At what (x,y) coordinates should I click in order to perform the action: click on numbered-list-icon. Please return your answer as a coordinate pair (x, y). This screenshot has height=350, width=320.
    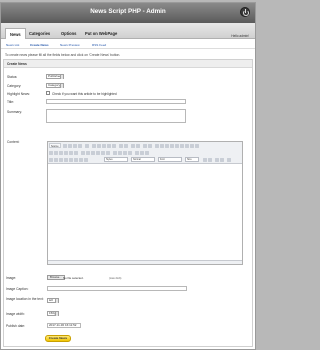
    Looking at the image, I should click on (83, 153).